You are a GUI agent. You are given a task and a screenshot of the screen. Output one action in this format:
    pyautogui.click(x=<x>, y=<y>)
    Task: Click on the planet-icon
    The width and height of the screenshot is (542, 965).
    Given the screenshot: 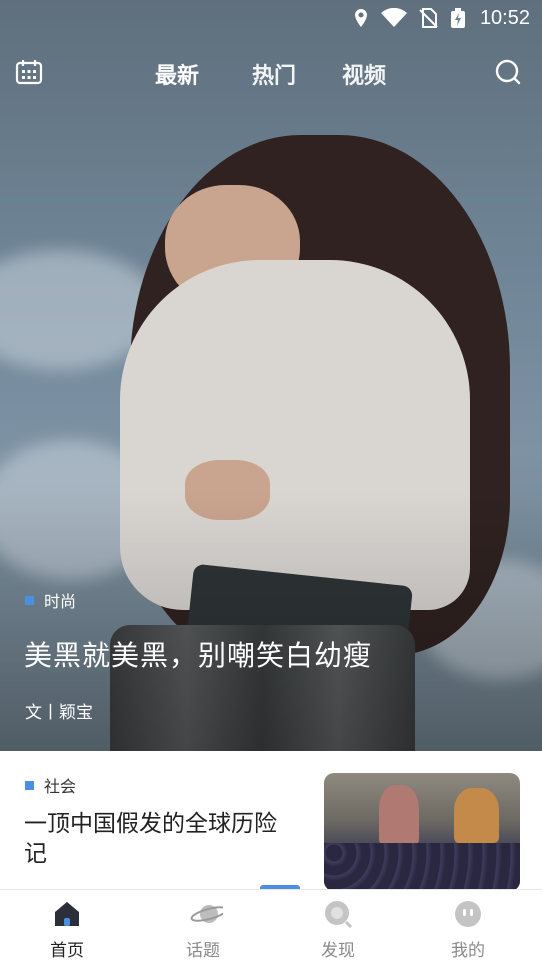 What is the action you would take?
    pyautogui.click(x=206, y=914)
    